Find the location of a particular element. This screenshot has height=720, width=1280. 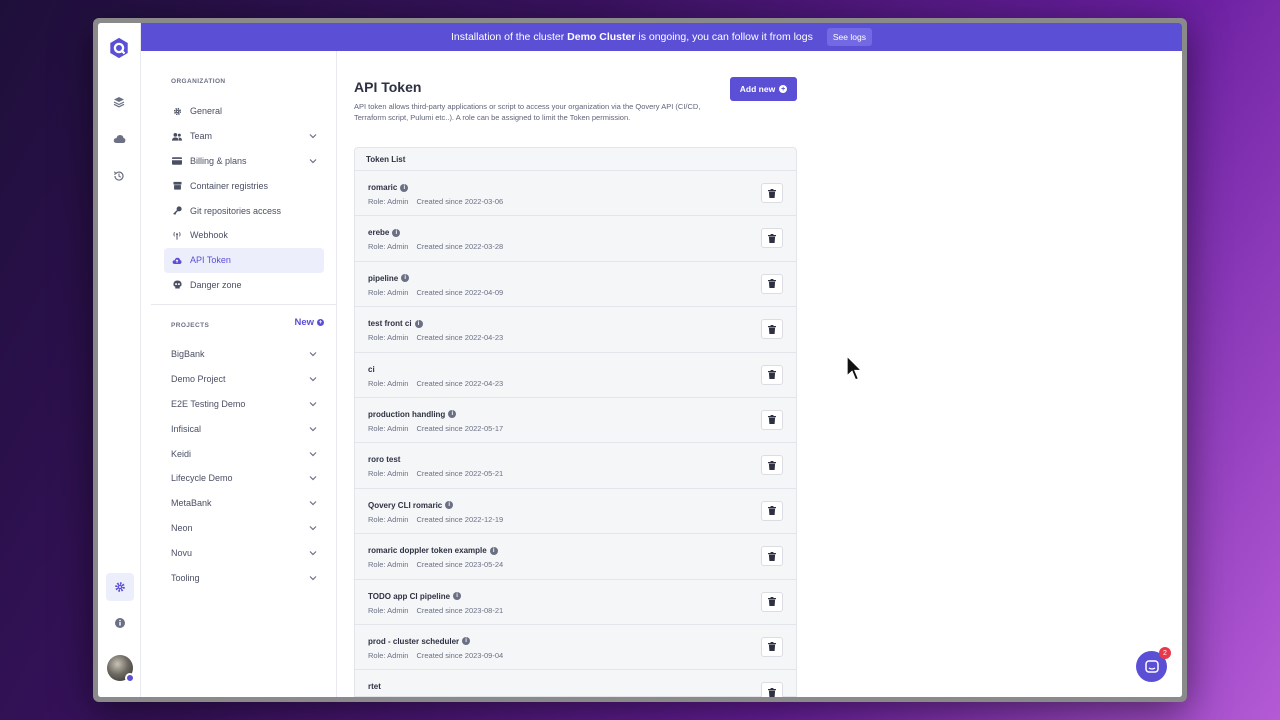

see-logs-button: See logs is located at coordinates (849, 37).